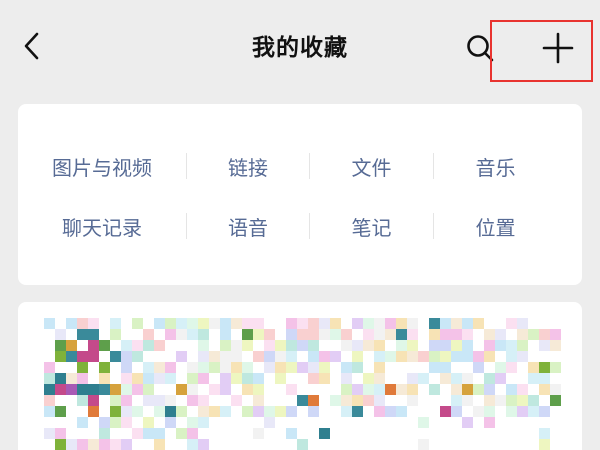  Describe the element at coordinates (371, 166) in the screenshot. I see `category-files: 文件` at that location.